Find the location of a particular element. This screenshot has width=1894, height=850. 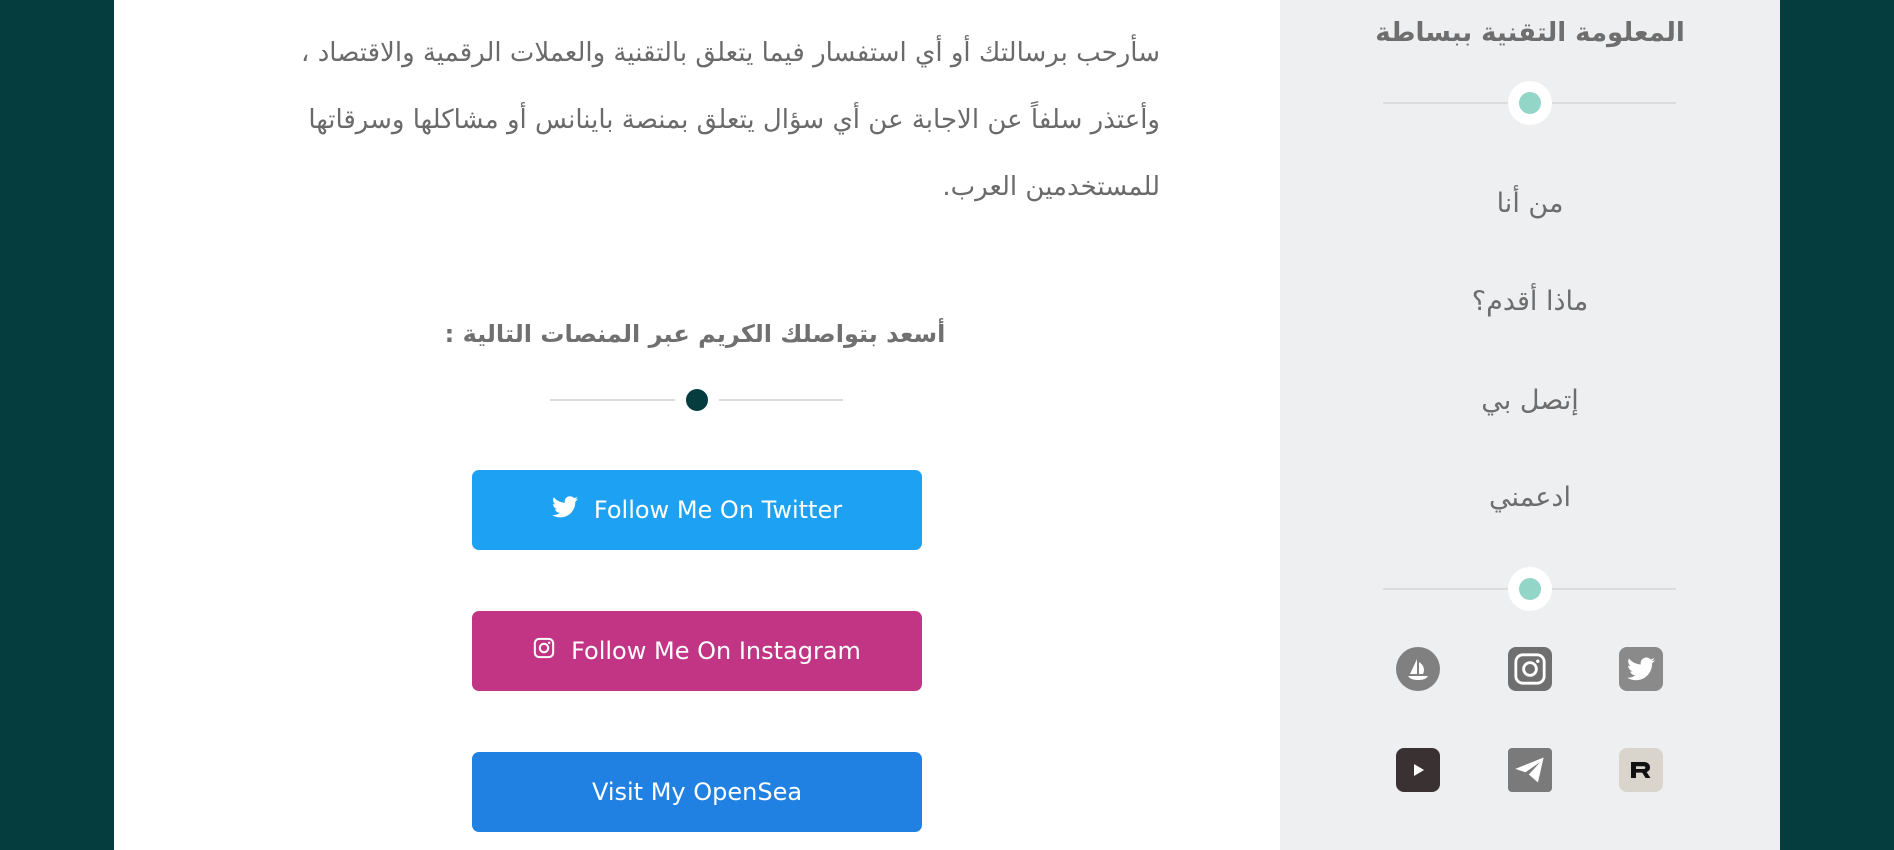

nav-item-support: ادعمني is located at coordinates (1530, 497).